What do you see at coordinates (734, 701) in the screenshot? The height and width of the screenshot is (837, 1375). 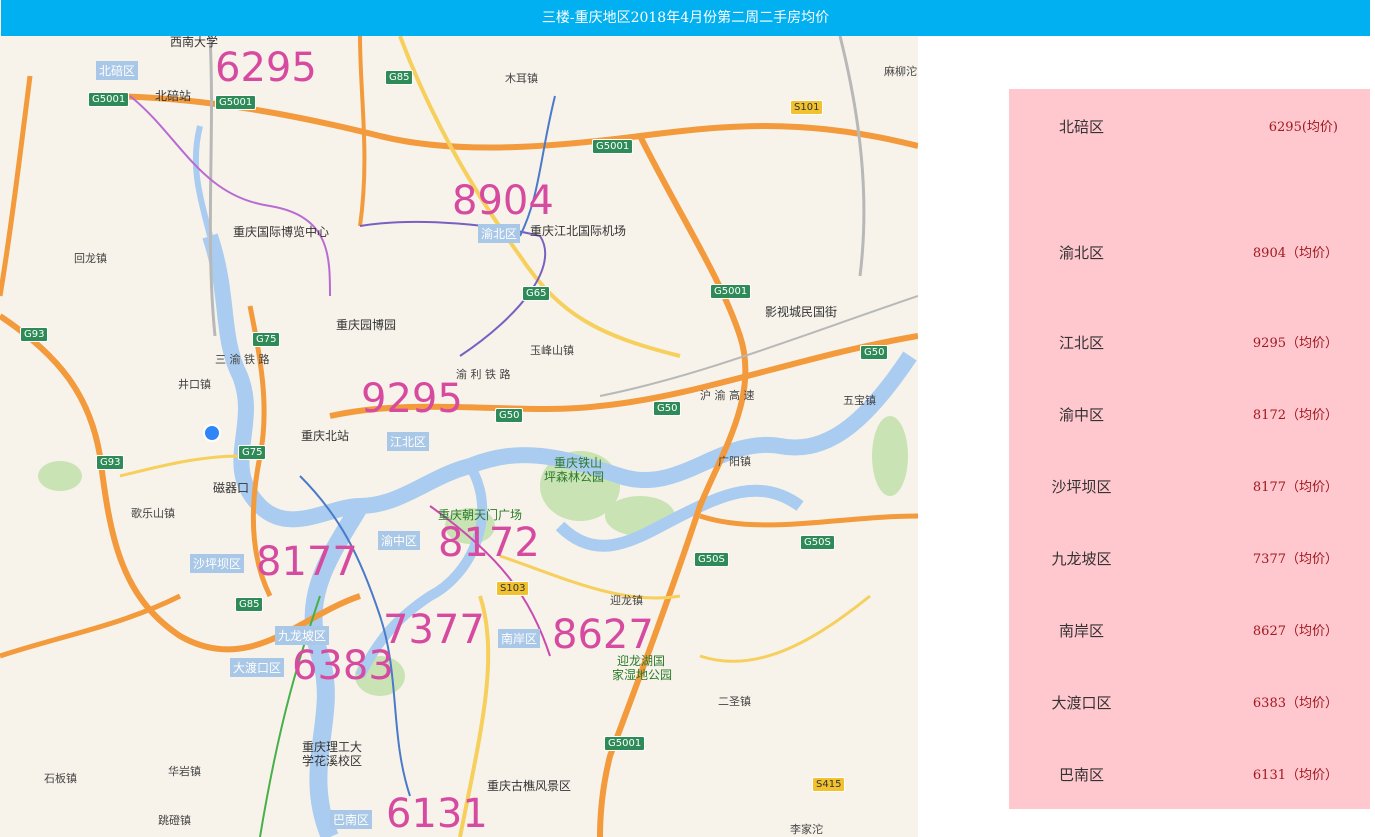 I see `place-label: 二圣镇` at bounding box center [734, 701].